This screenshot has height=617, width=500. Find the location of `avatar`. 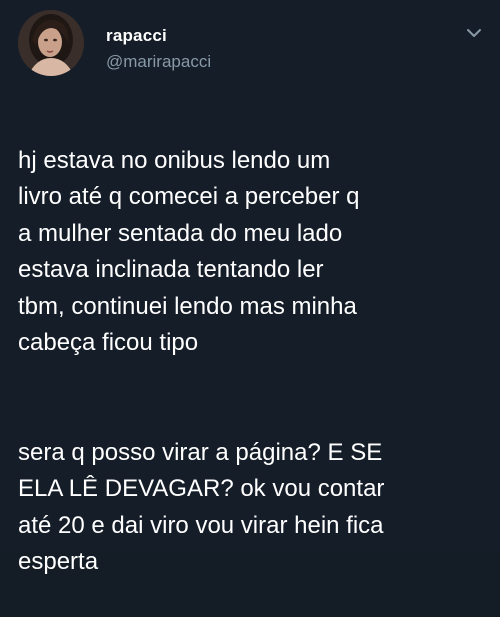

avatar is located at coordinates (51, 43).